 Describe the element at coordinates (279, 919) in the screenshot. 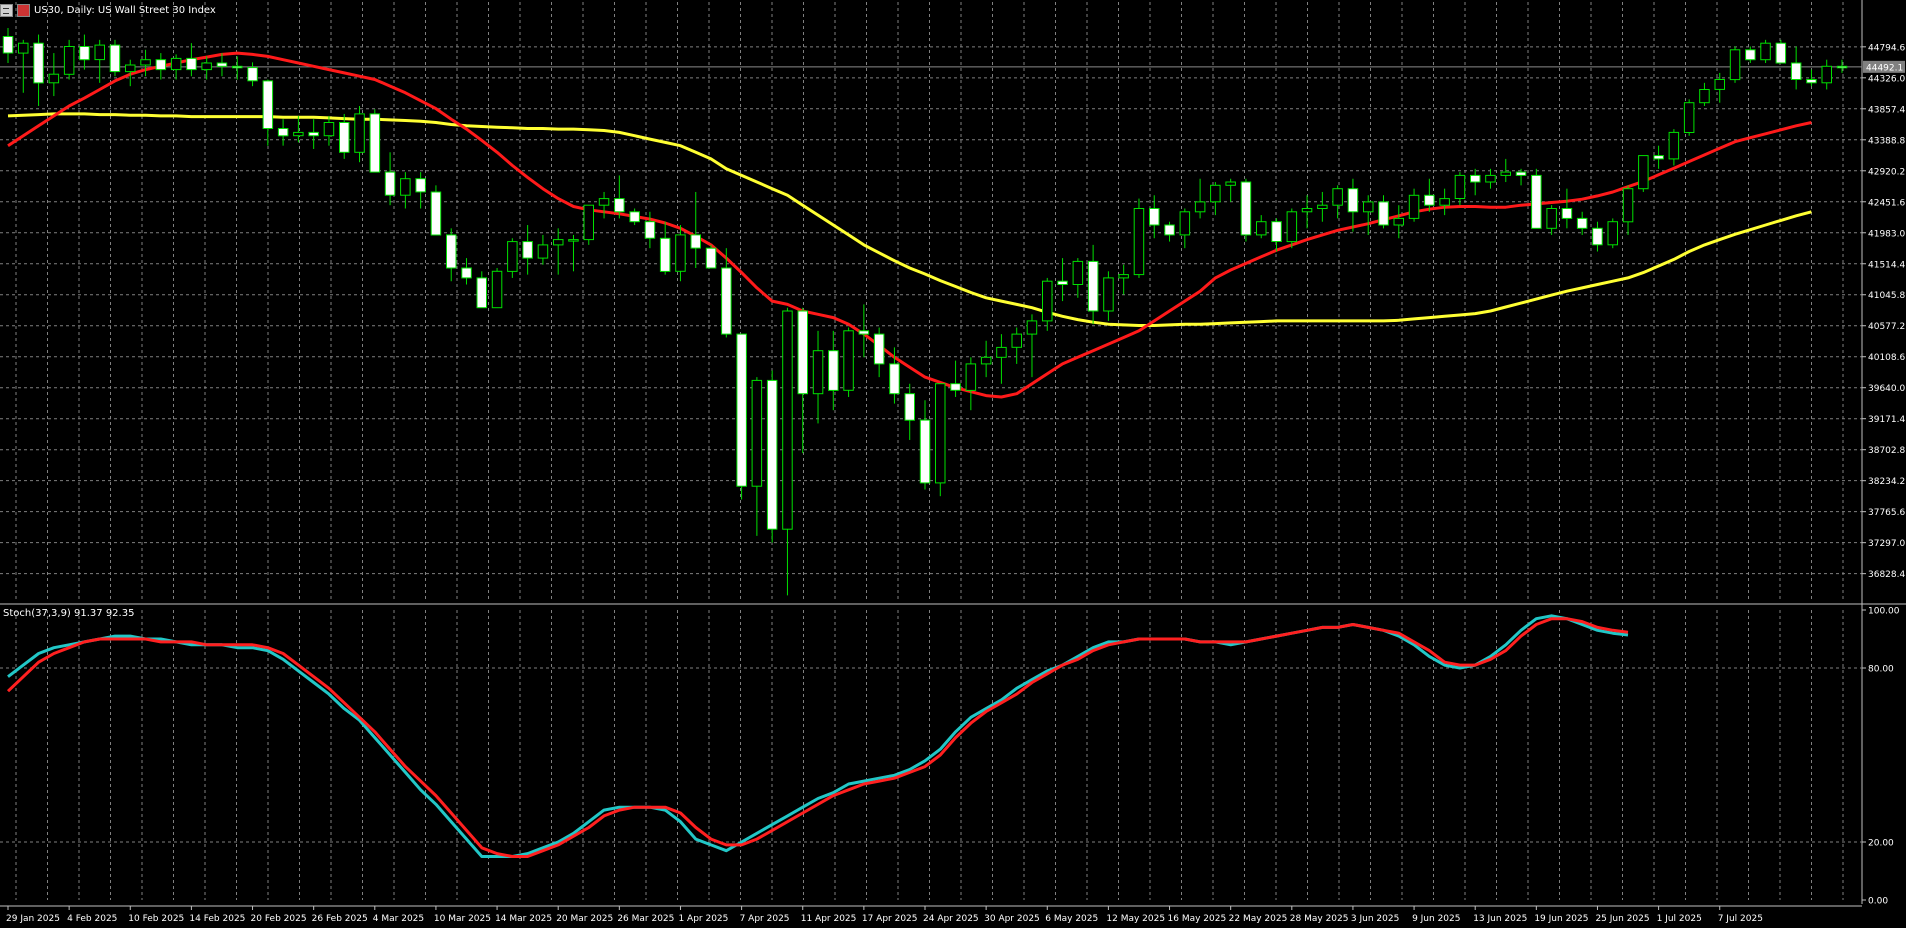

I see `time-tick-label: 20 Feb 2025` at that location.